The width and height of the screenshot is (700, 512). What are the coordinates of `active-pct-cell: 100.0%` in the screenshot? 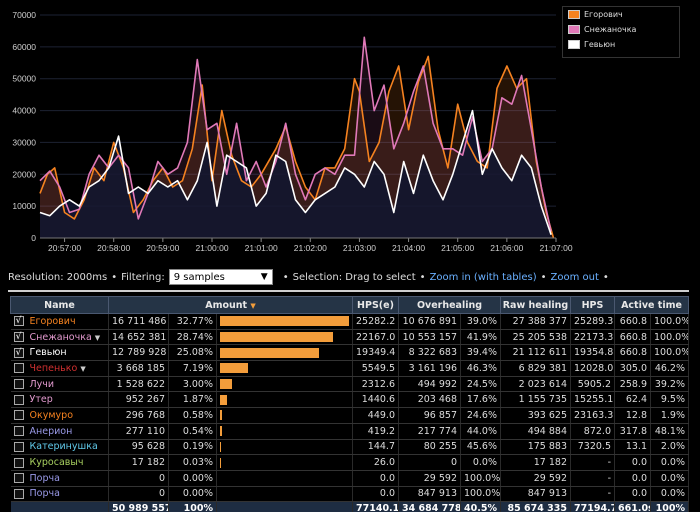 It's located at (669, 353).